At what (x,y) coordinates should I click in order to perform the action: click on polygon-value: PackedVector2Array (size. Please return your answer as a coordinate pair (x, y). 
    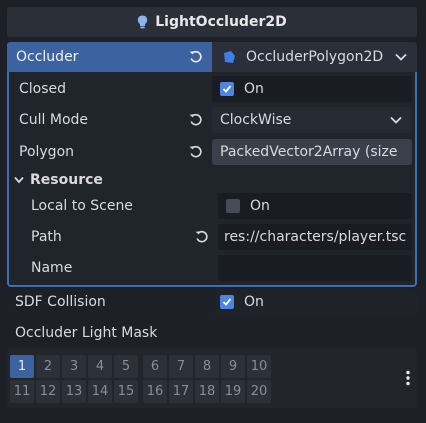
    Looking at the image, I should click on (309, 152).